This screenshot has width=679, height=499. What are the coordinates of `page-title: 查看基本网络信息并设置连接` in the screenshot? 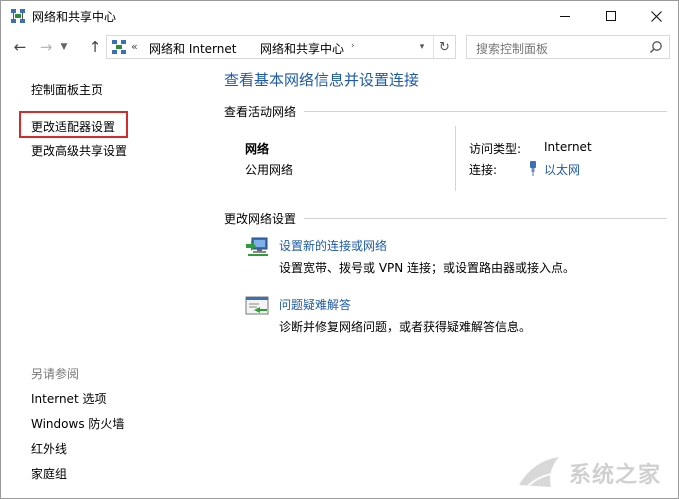 It's located at (322, 80).